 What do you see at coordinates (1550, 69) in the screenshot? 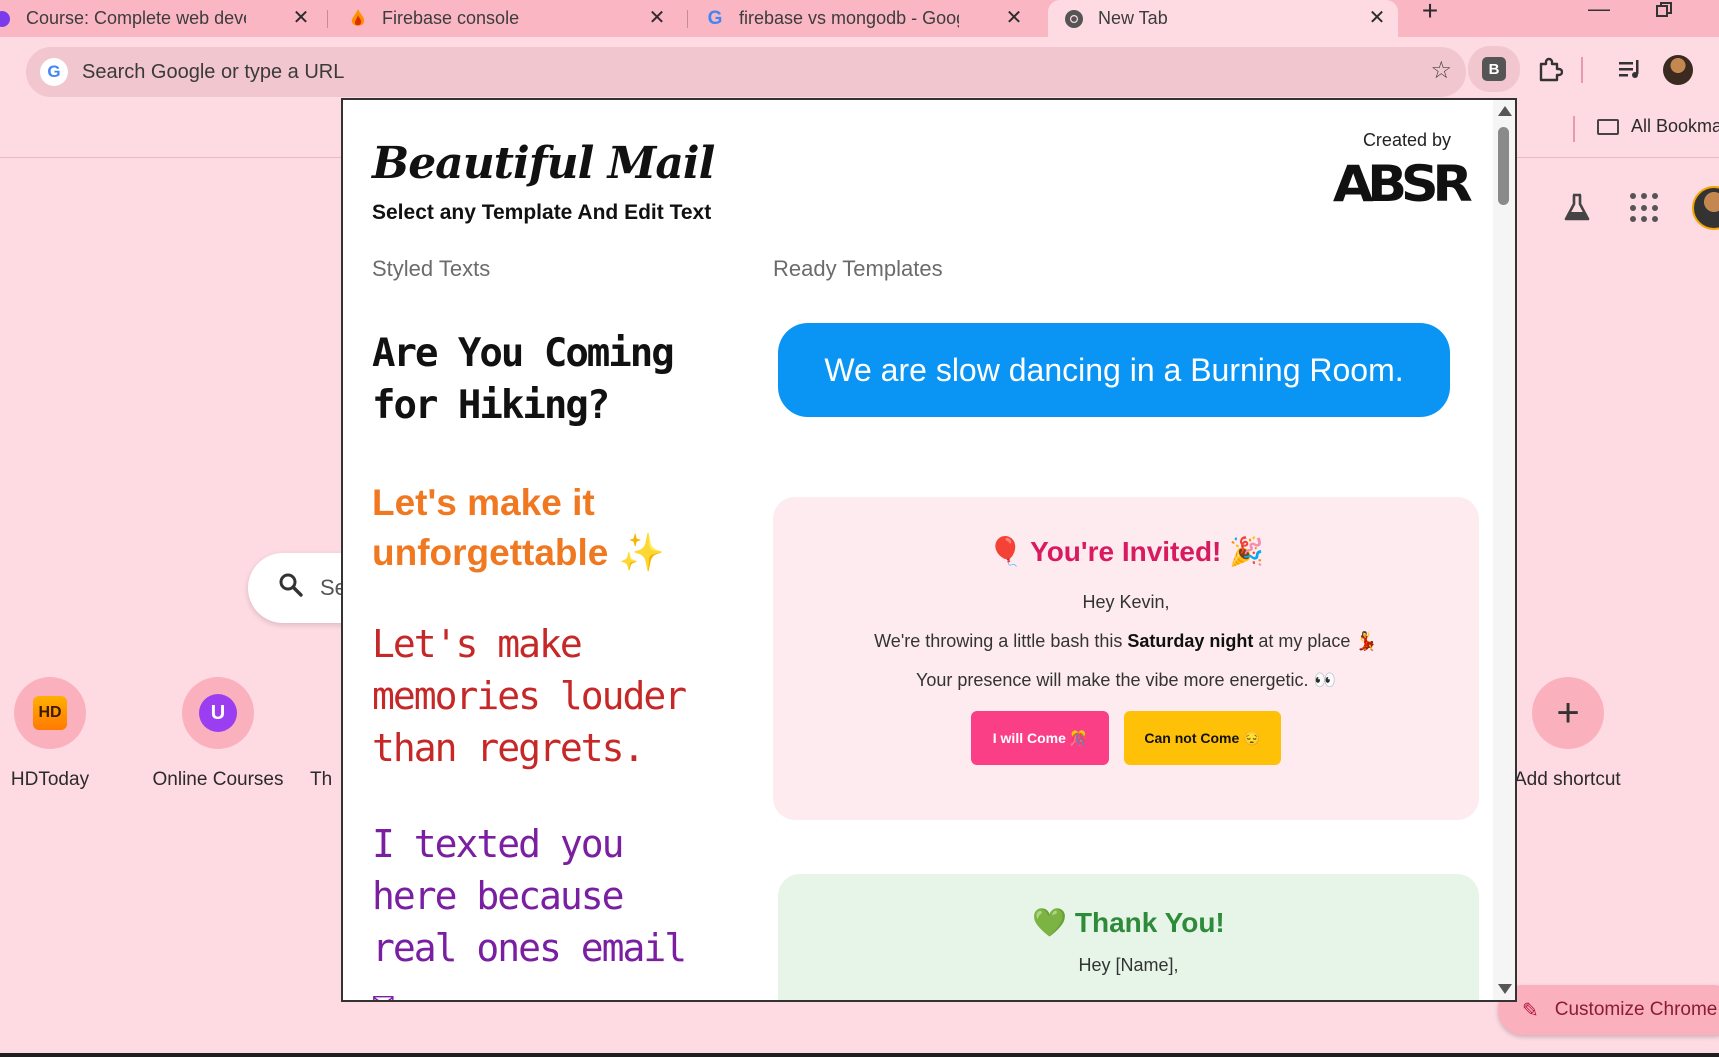
I see `extensions-puzzle-icon` at bounding box center [1550, 69].